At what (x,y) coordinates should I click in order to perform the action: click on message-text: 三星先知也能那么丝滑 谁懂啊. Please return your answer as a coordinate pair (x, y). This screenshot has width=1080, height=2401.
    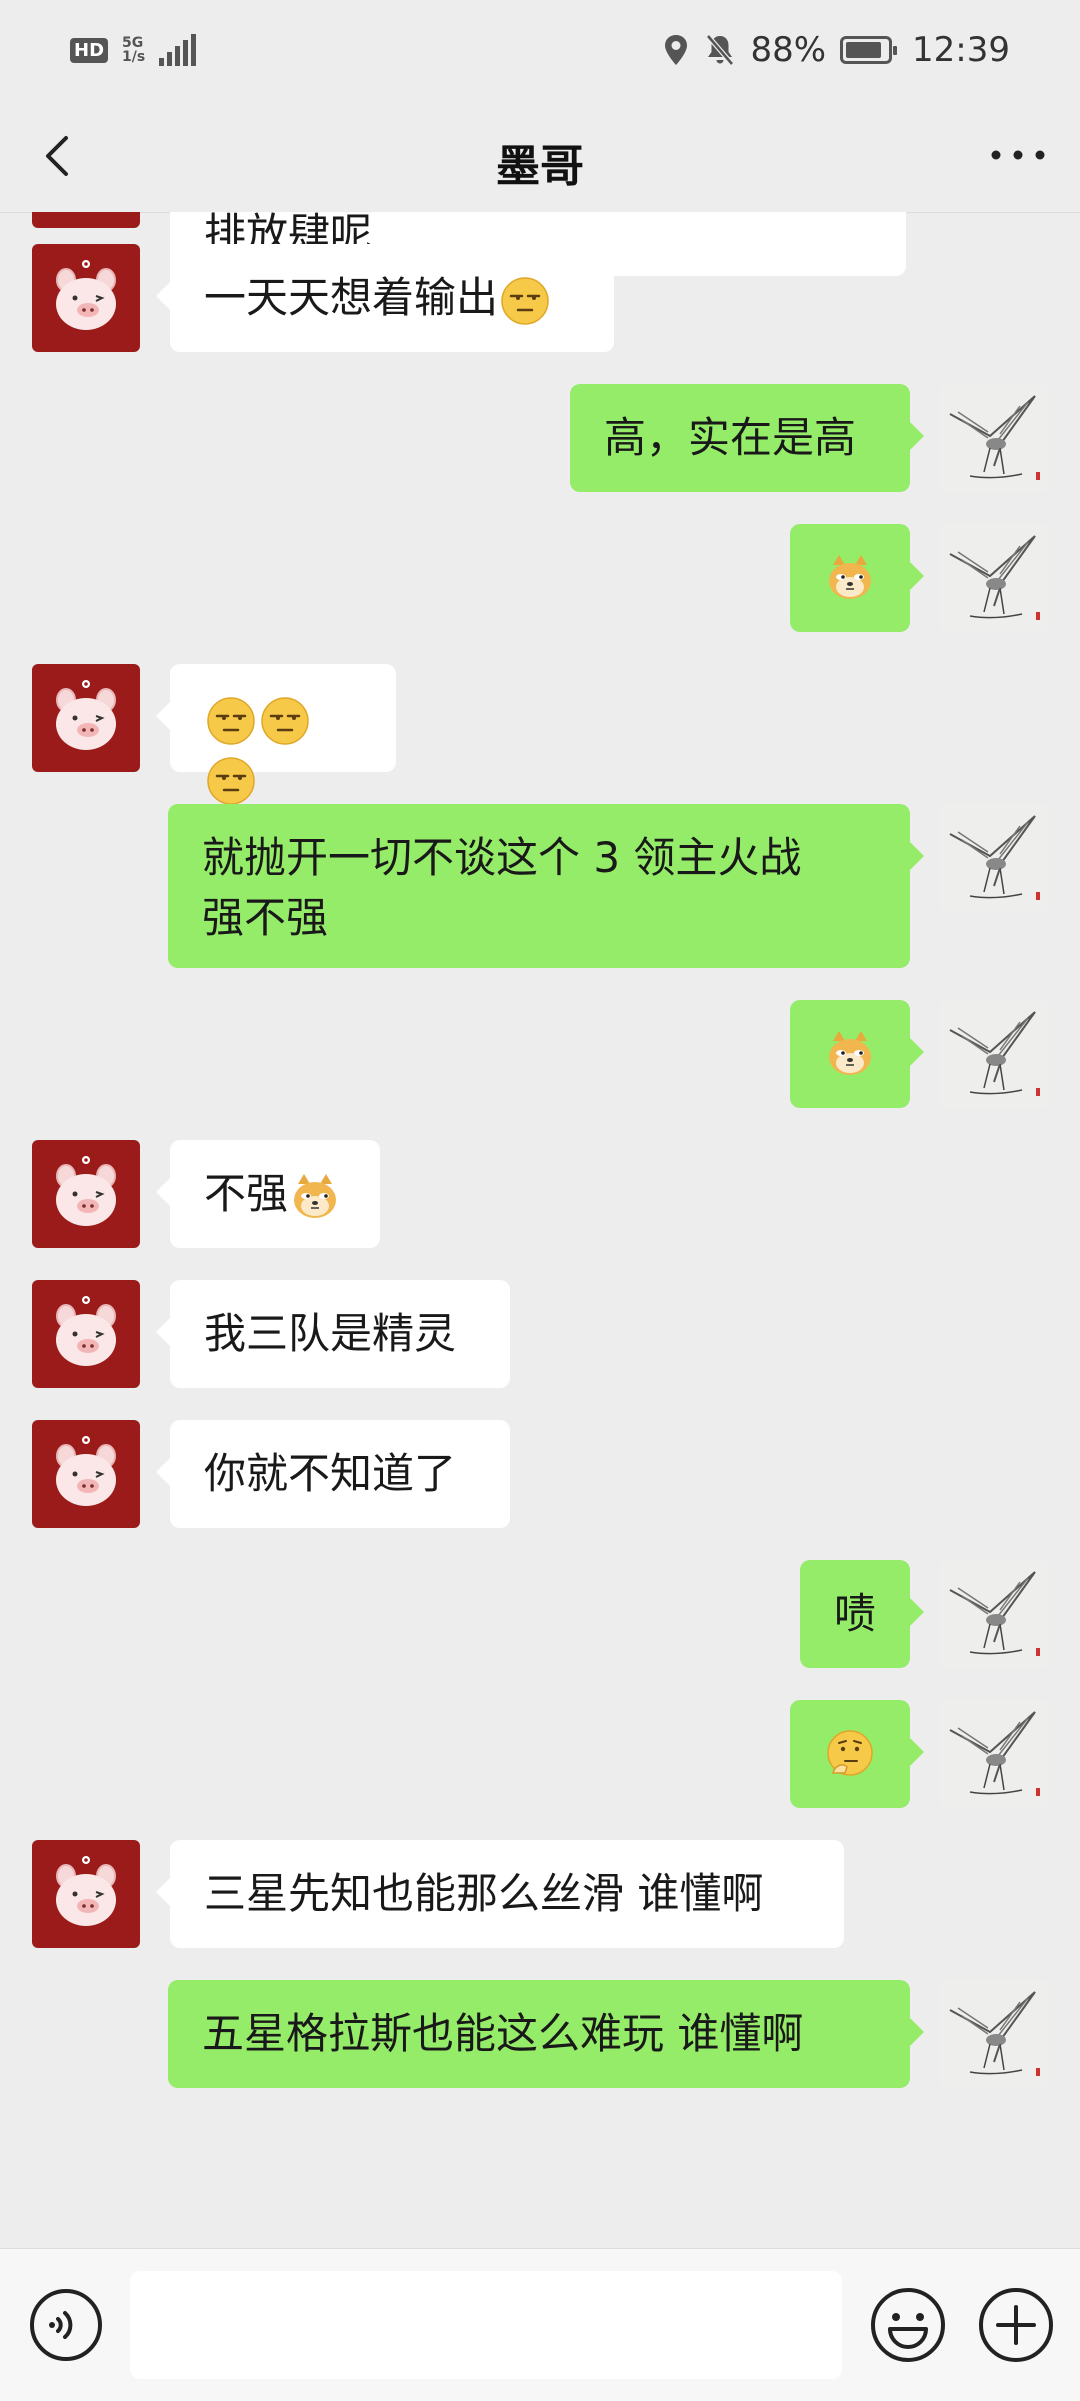
    Looking at the image, I should click on (484, 1893).